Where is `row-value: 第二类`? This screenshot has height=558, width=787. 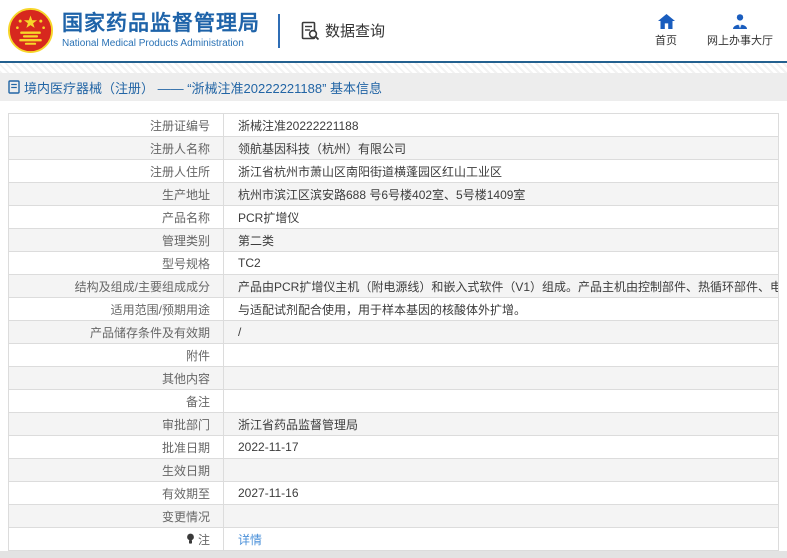
row-value: 第二类 is located at coordinates (500, 240).